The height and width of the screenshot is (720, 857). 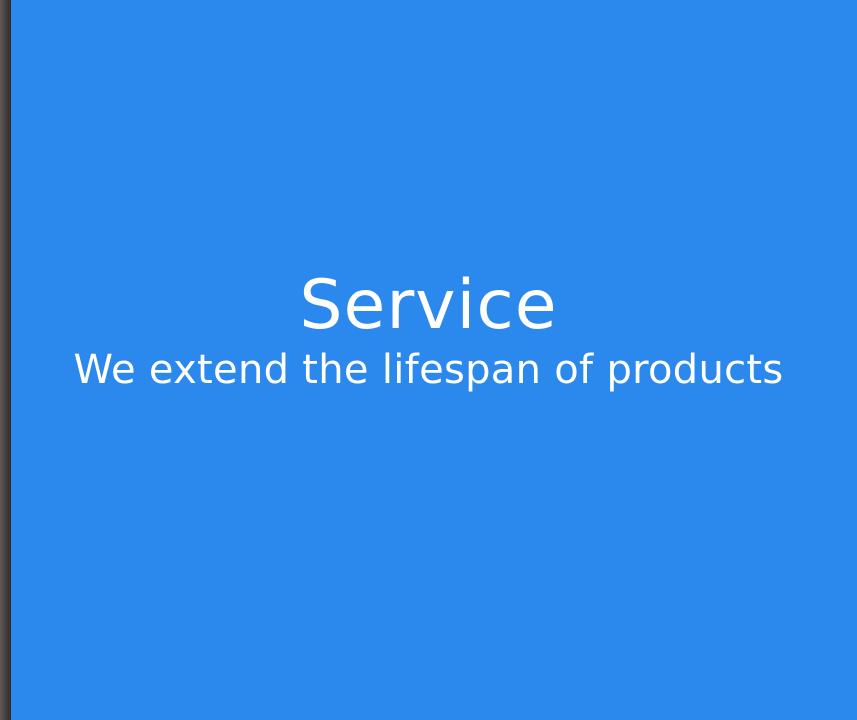 What do you see at coordinates (428, 305) in the screenshot?
I see `hero-title: Service` at bounding box center [428, 305].